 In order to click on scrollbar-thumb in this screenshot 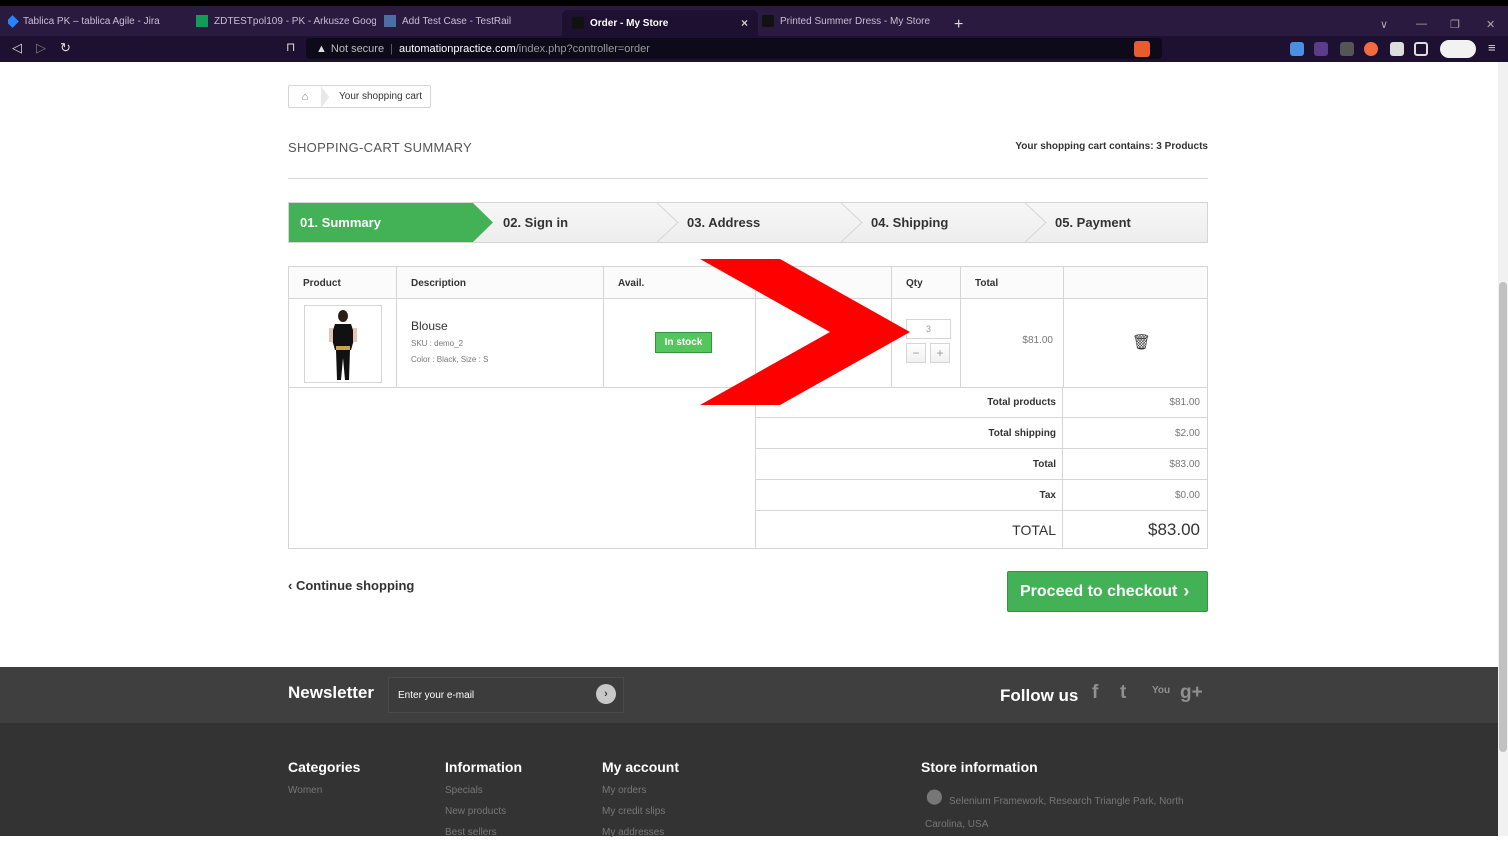, I will do `click(1503, 517)`.